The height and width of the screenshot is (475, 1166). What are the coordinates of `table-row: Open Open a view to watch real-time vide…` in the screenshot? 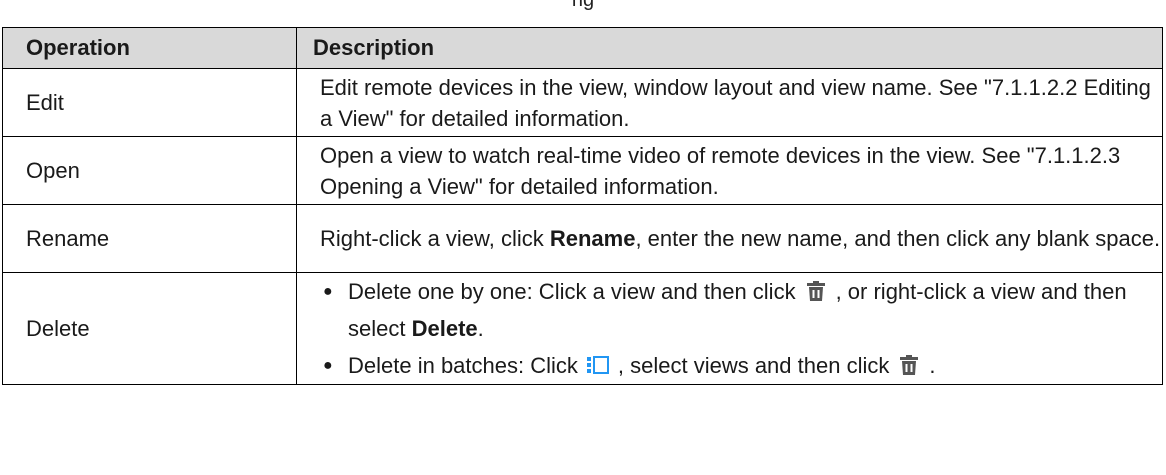 It's located at (582, 170).